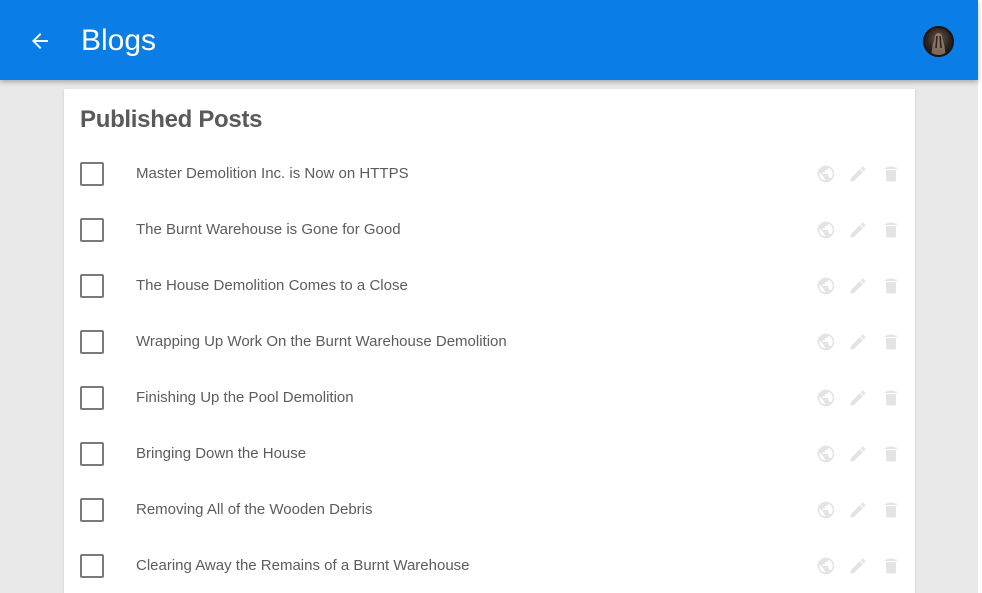 The image size is (982, 593). What do you see at coordinates (254, 509) in the screenshot?
I see `post-title: Removing All of the Wooden Debris` at bounding box center [254, 509].